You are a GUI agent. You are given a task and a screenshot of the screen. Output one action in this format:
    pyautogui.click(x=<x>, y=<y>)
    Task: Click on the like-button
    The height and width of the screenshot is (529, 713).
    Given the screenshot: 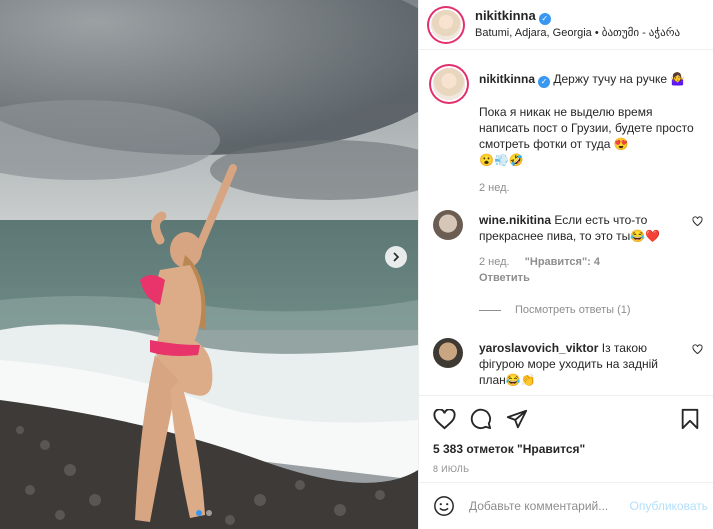 What is the action you would take?
    pyautogui.click(x=444, y=419)
    